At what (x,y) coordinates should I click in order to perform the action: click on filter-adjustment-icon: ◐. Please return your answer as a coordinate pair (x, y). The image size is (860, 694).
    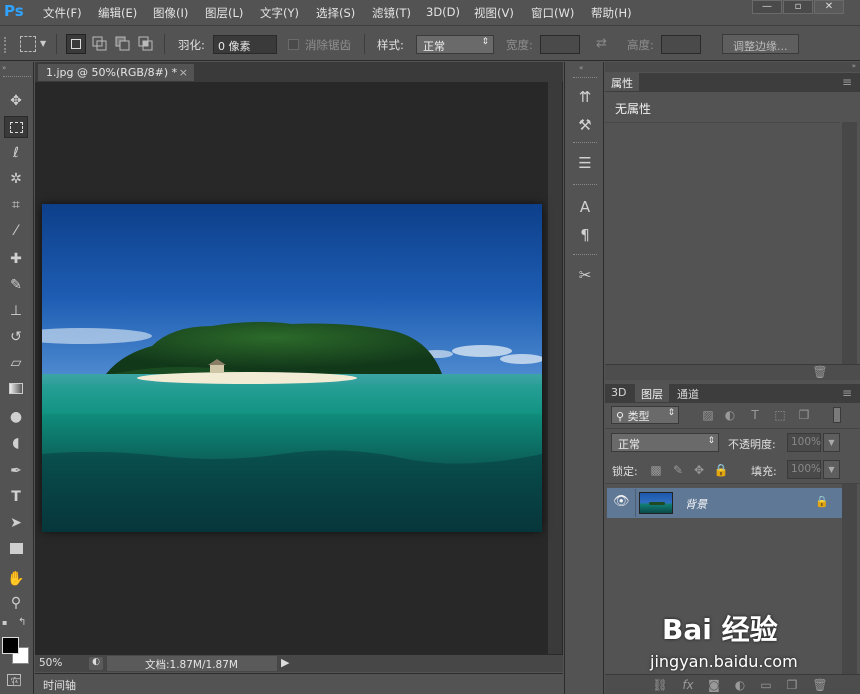
    Looking at the image, I should click on (730, 415).